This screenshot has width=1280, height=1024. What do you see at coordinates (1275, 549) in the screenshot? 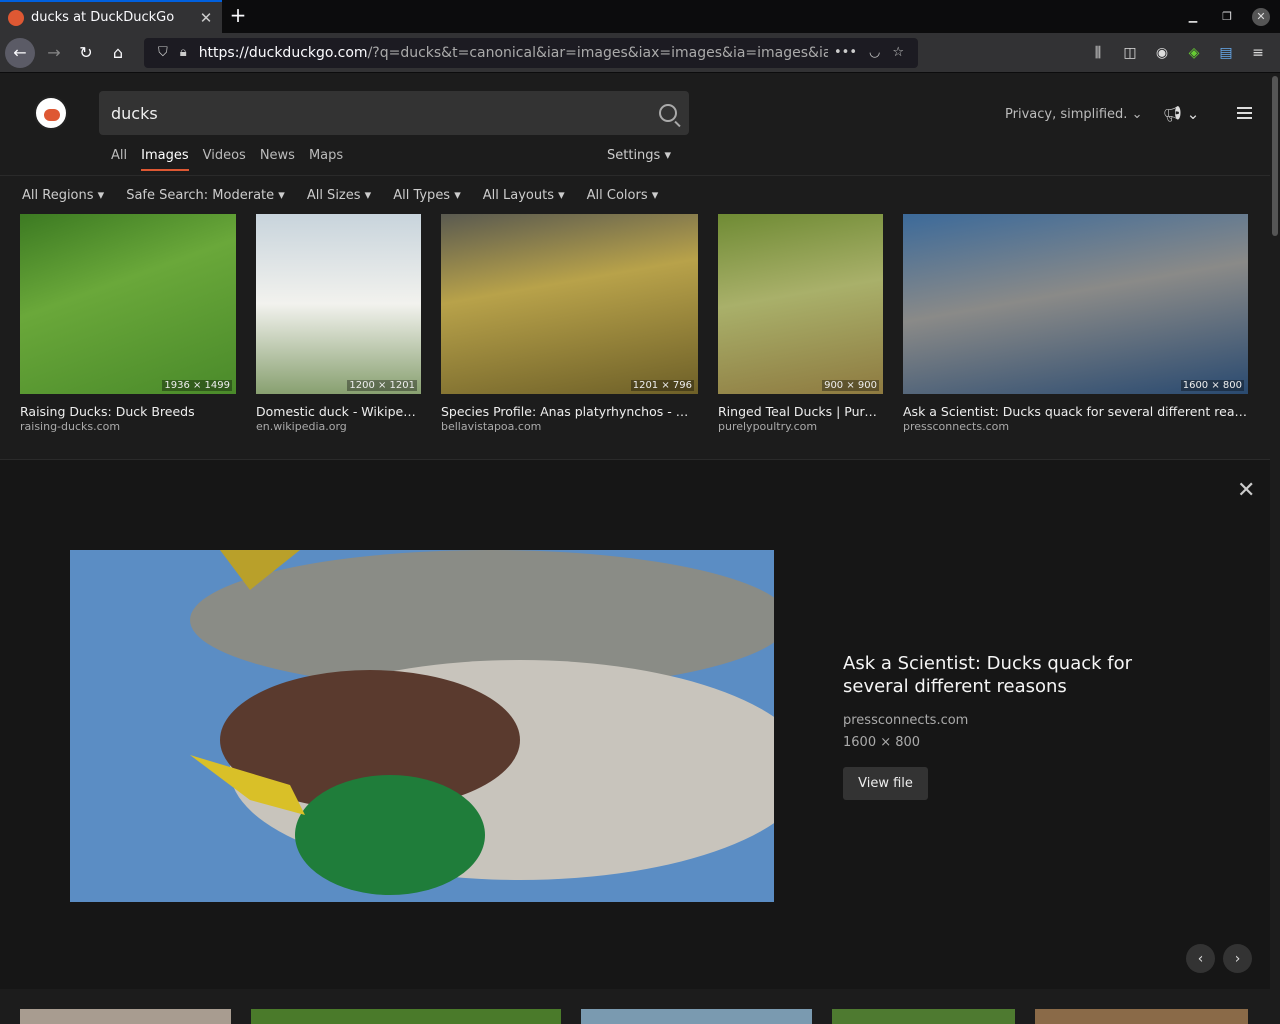
I see `scrollbar` at bounding box center [1275, 549].